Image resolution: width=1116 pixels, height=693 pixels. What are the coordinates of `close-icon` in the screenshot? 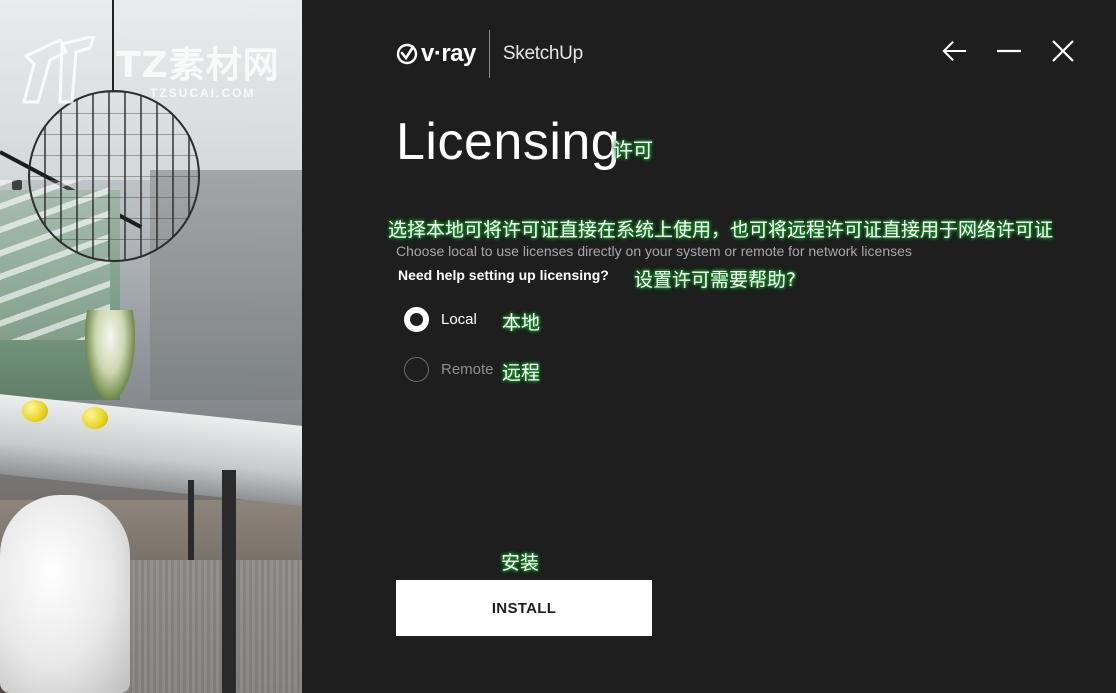 It's located at (1063, 51).